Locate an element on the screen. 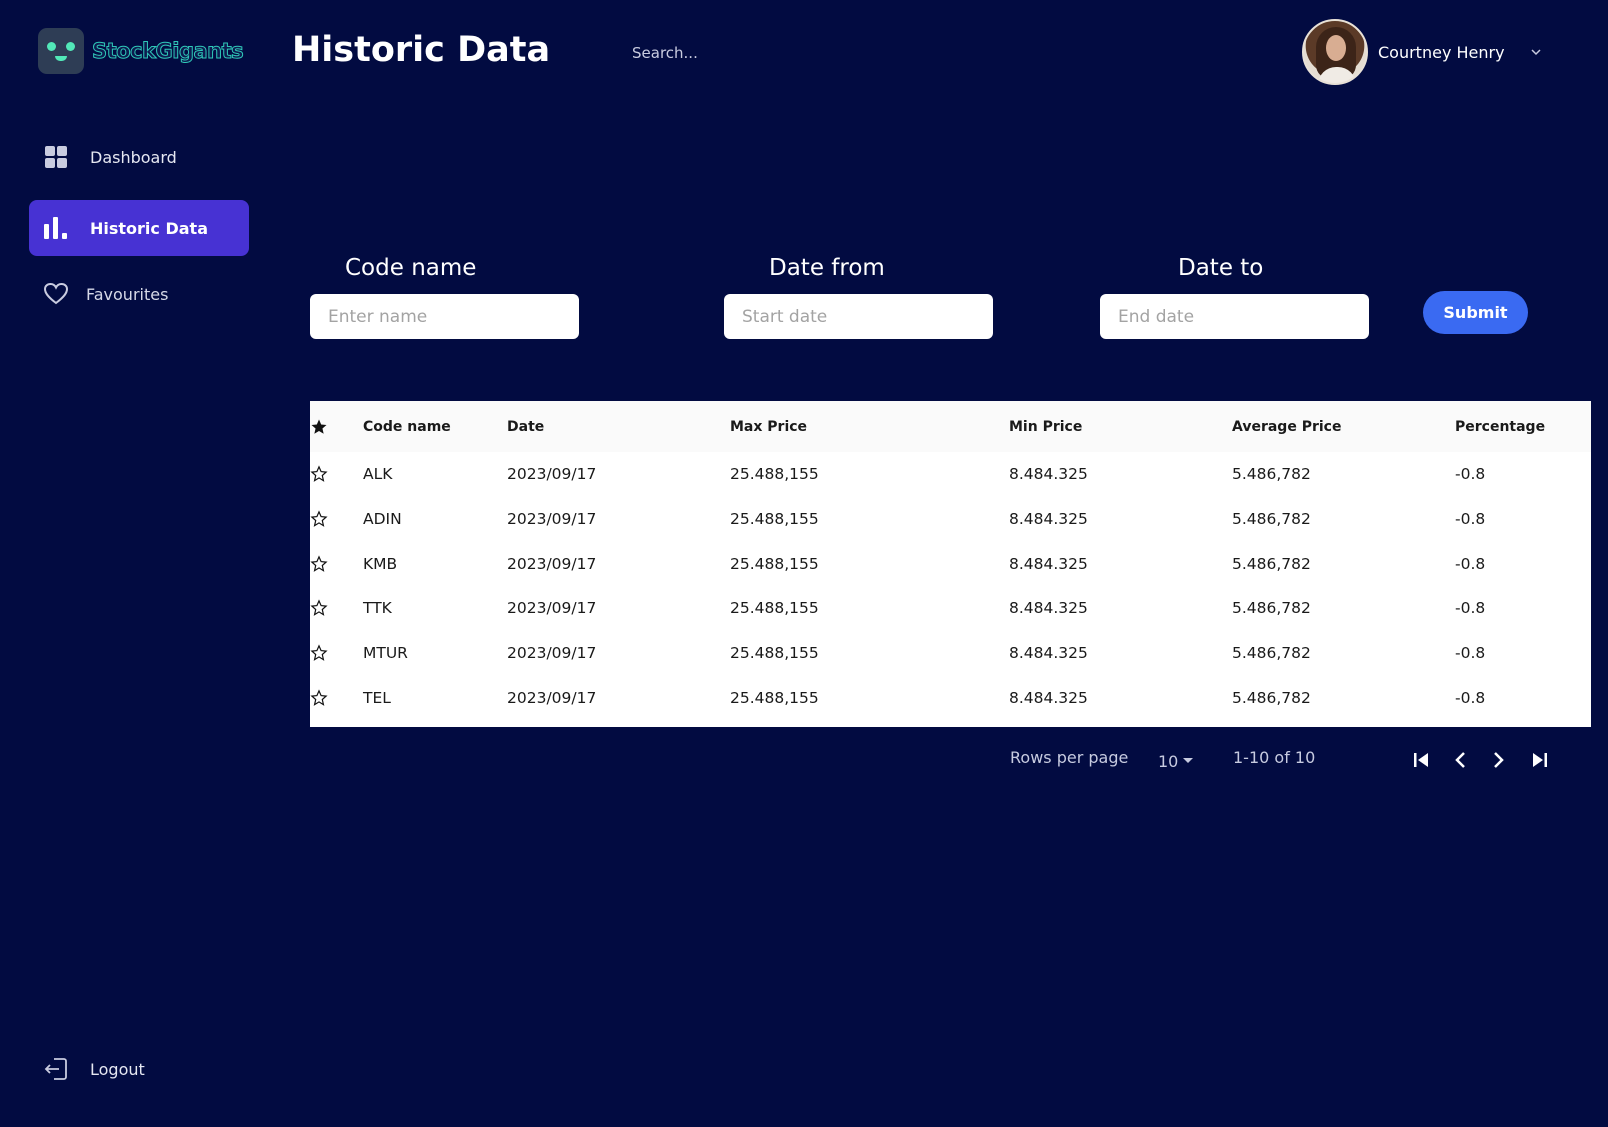 This screenshot has width=1608, height=1127. sidebar-item-label: Historic Data is located at coordinates (149, 228).